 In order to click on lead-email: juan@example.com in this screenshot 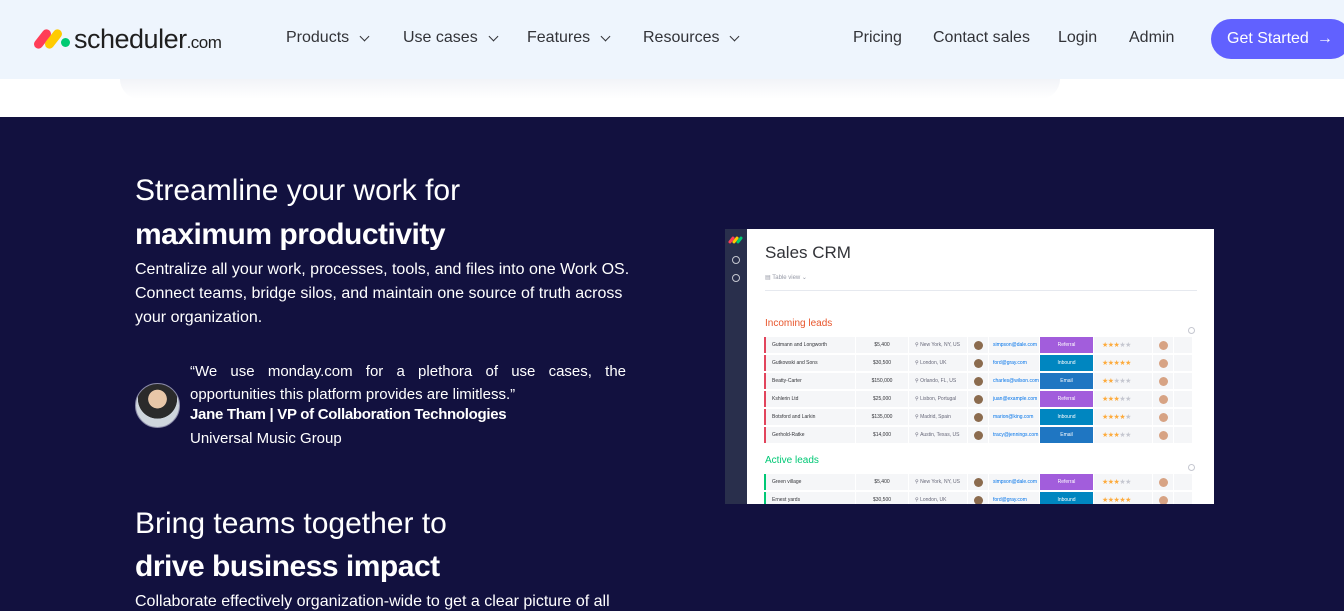, I will do `click(1014, 399)`.